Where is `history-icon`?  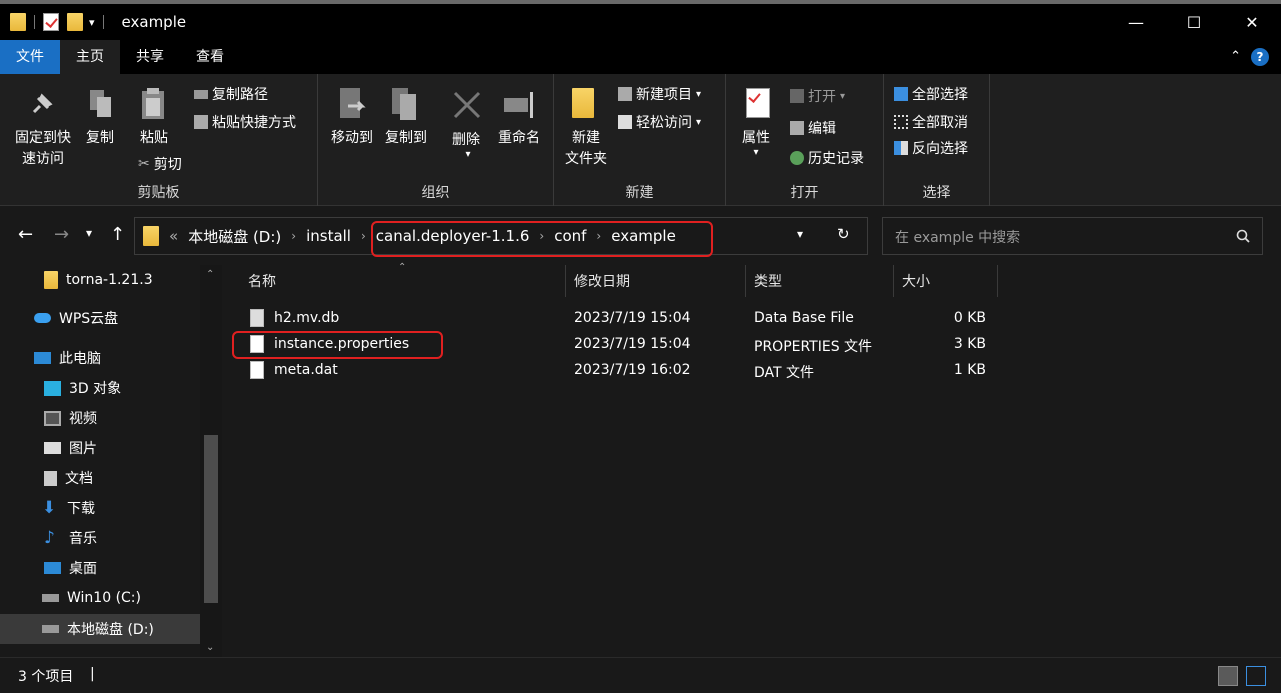 history-icon is located at coordinates (797, 158).